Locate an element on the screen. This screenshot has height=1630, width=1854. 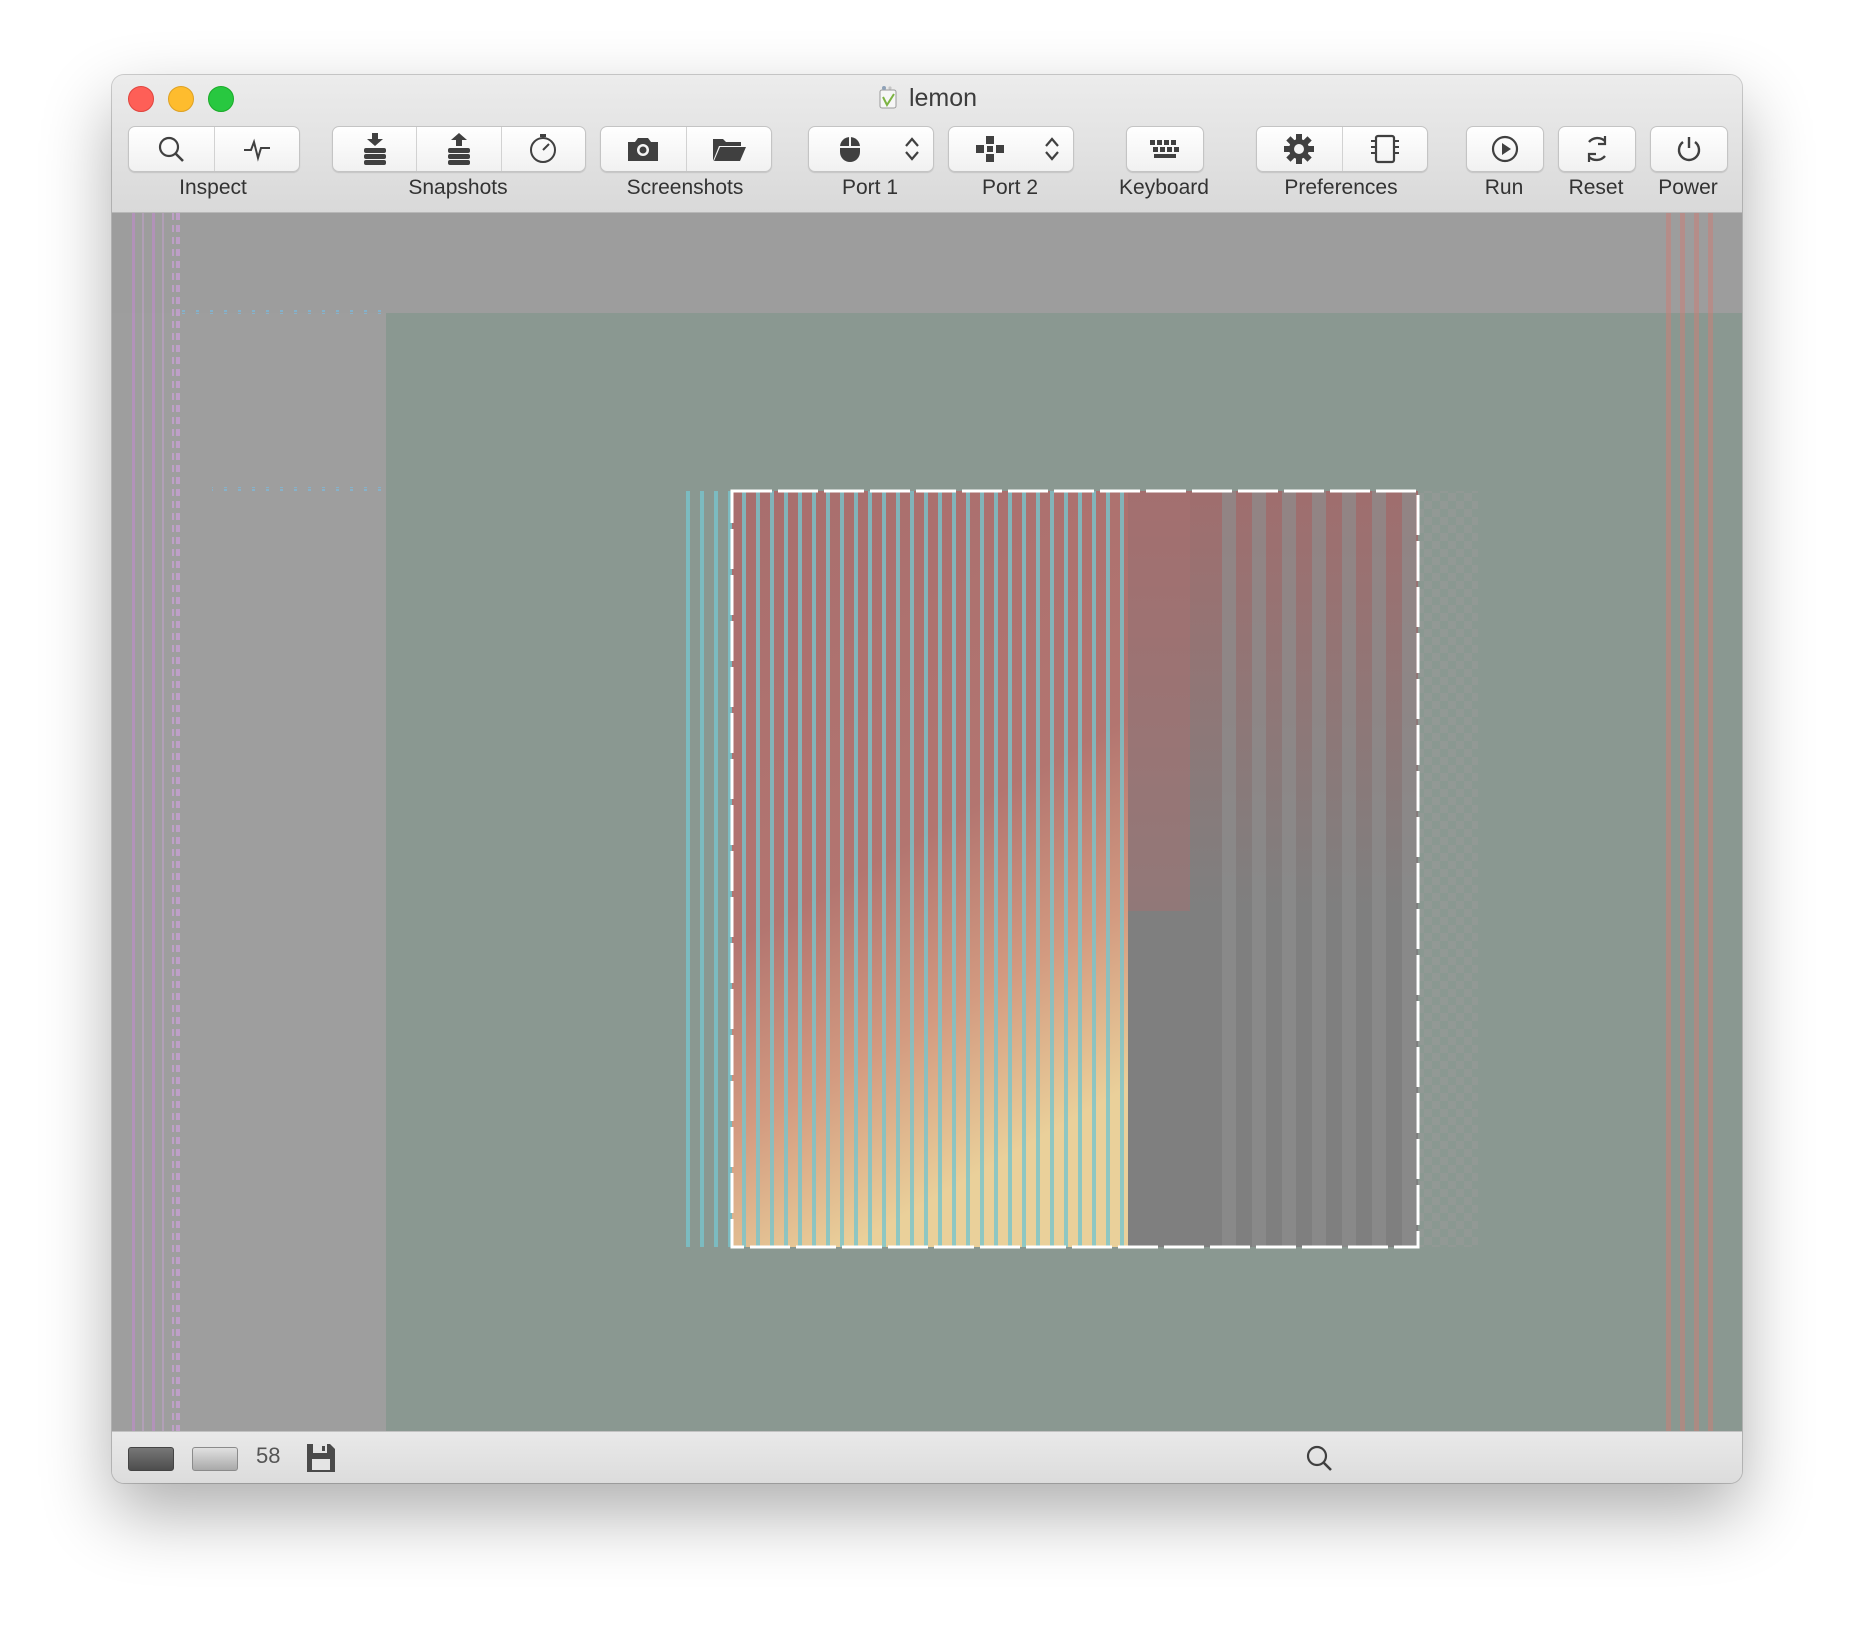
screenshots-group is located at coordinates (686, 149).